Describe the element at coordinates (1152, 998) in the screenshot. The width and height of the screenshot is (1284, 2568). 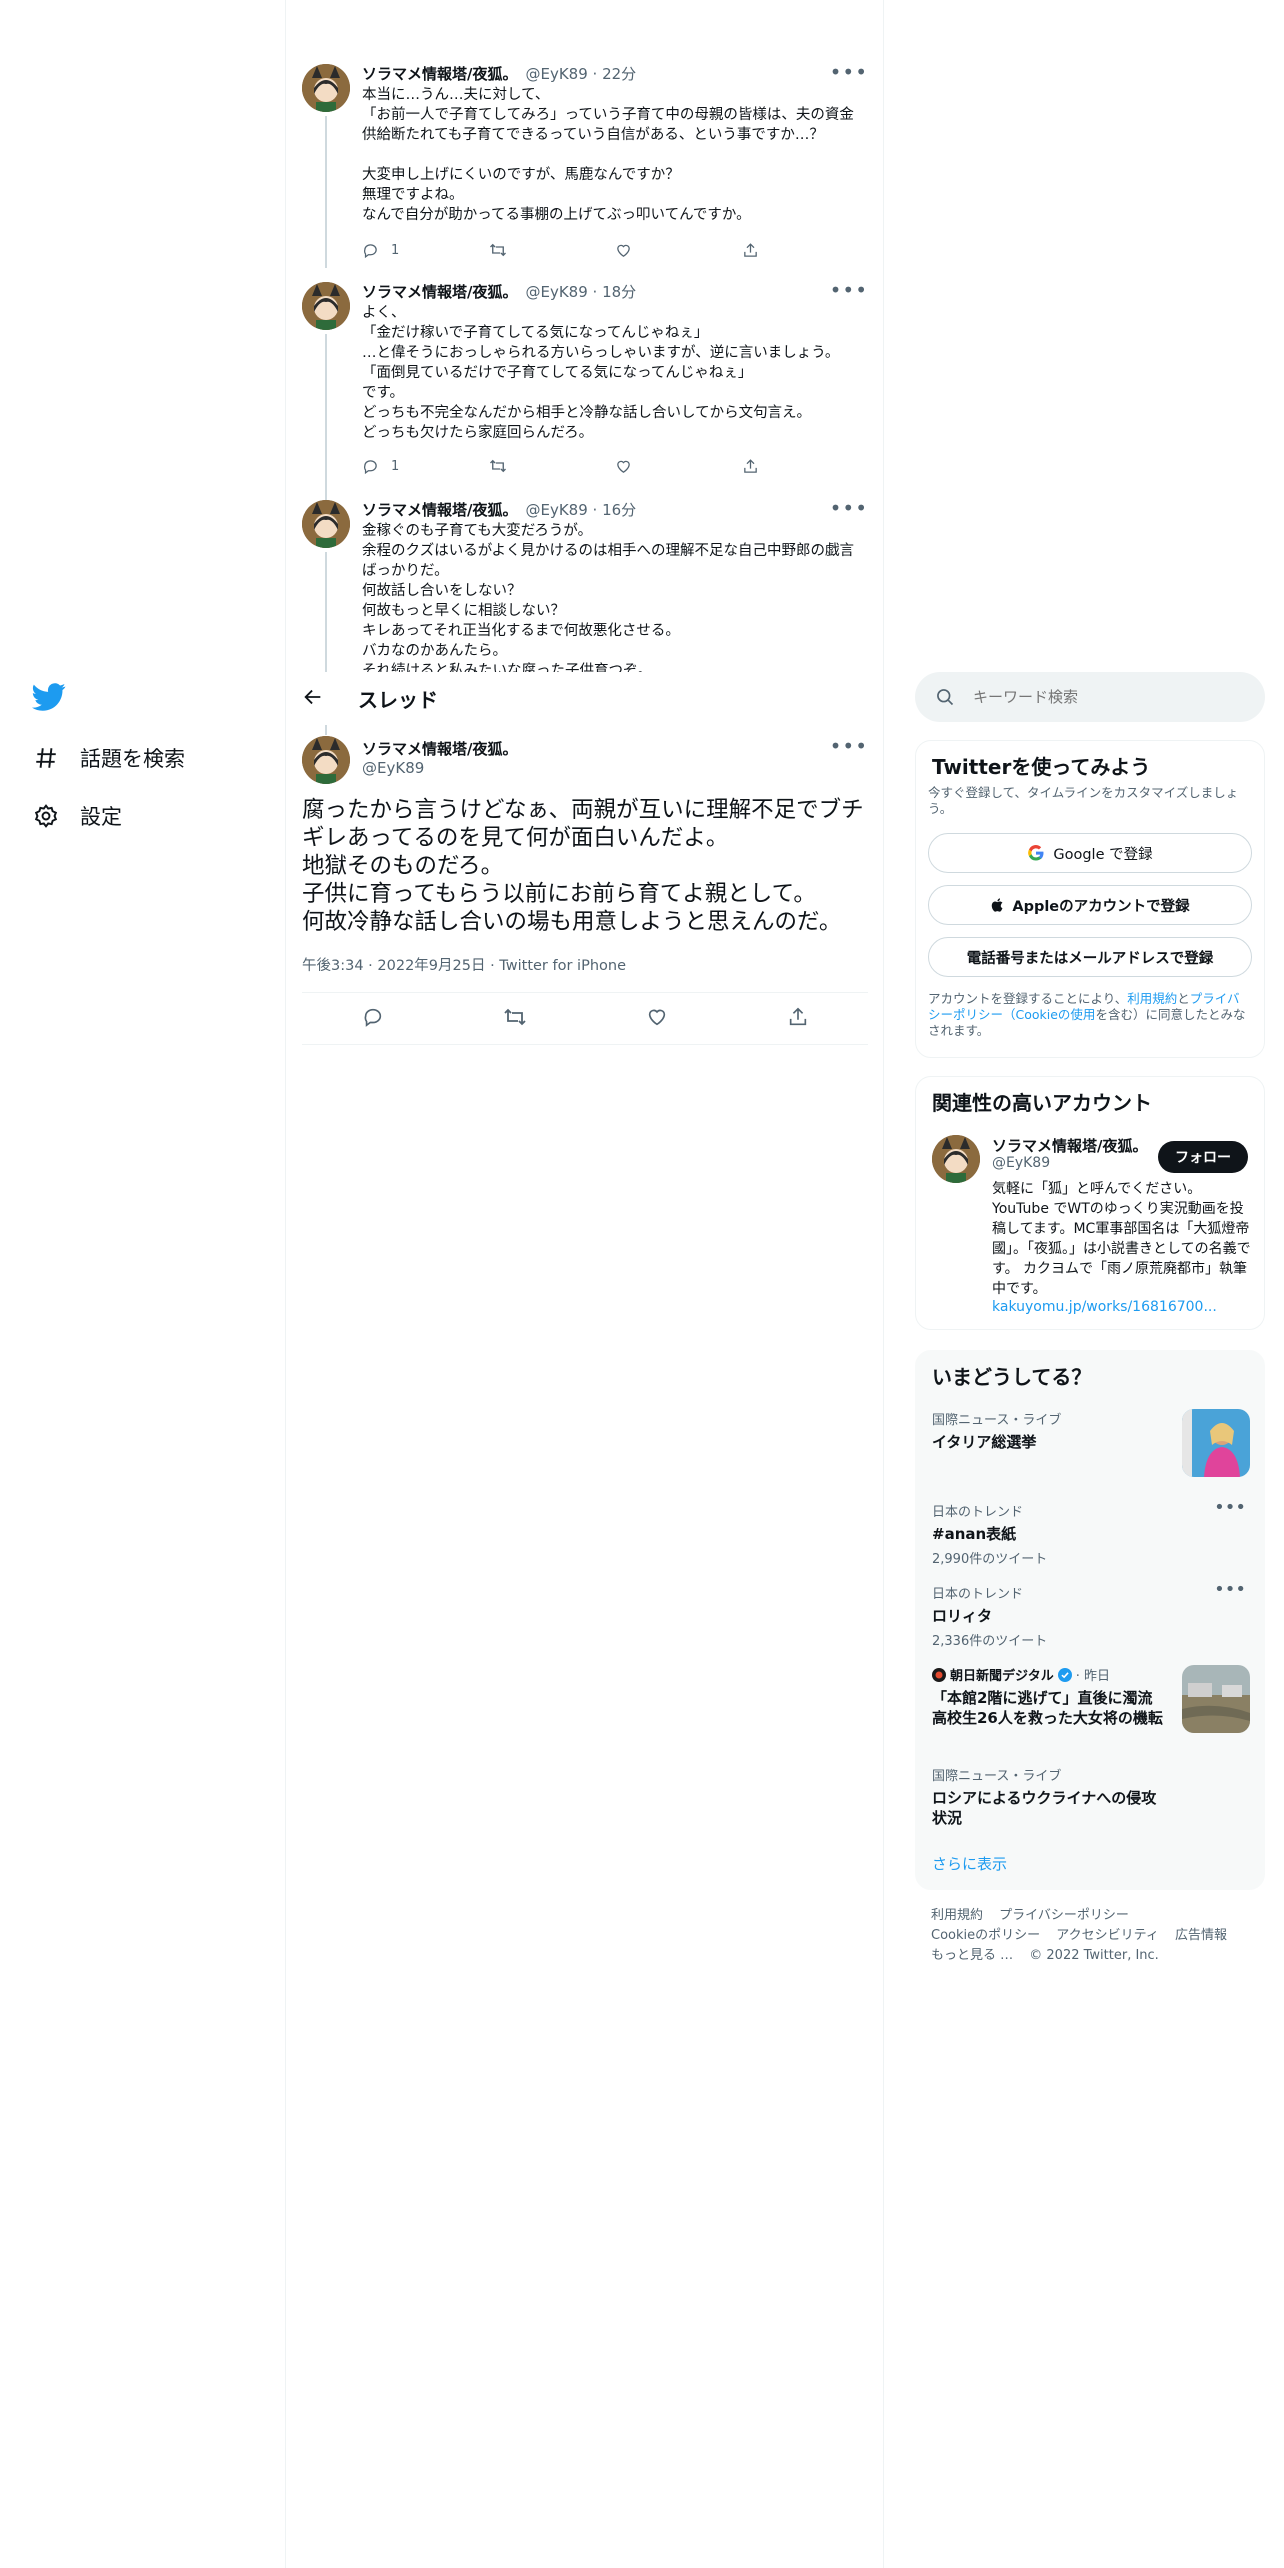
I see `terms-link: 利用規約` at that location.